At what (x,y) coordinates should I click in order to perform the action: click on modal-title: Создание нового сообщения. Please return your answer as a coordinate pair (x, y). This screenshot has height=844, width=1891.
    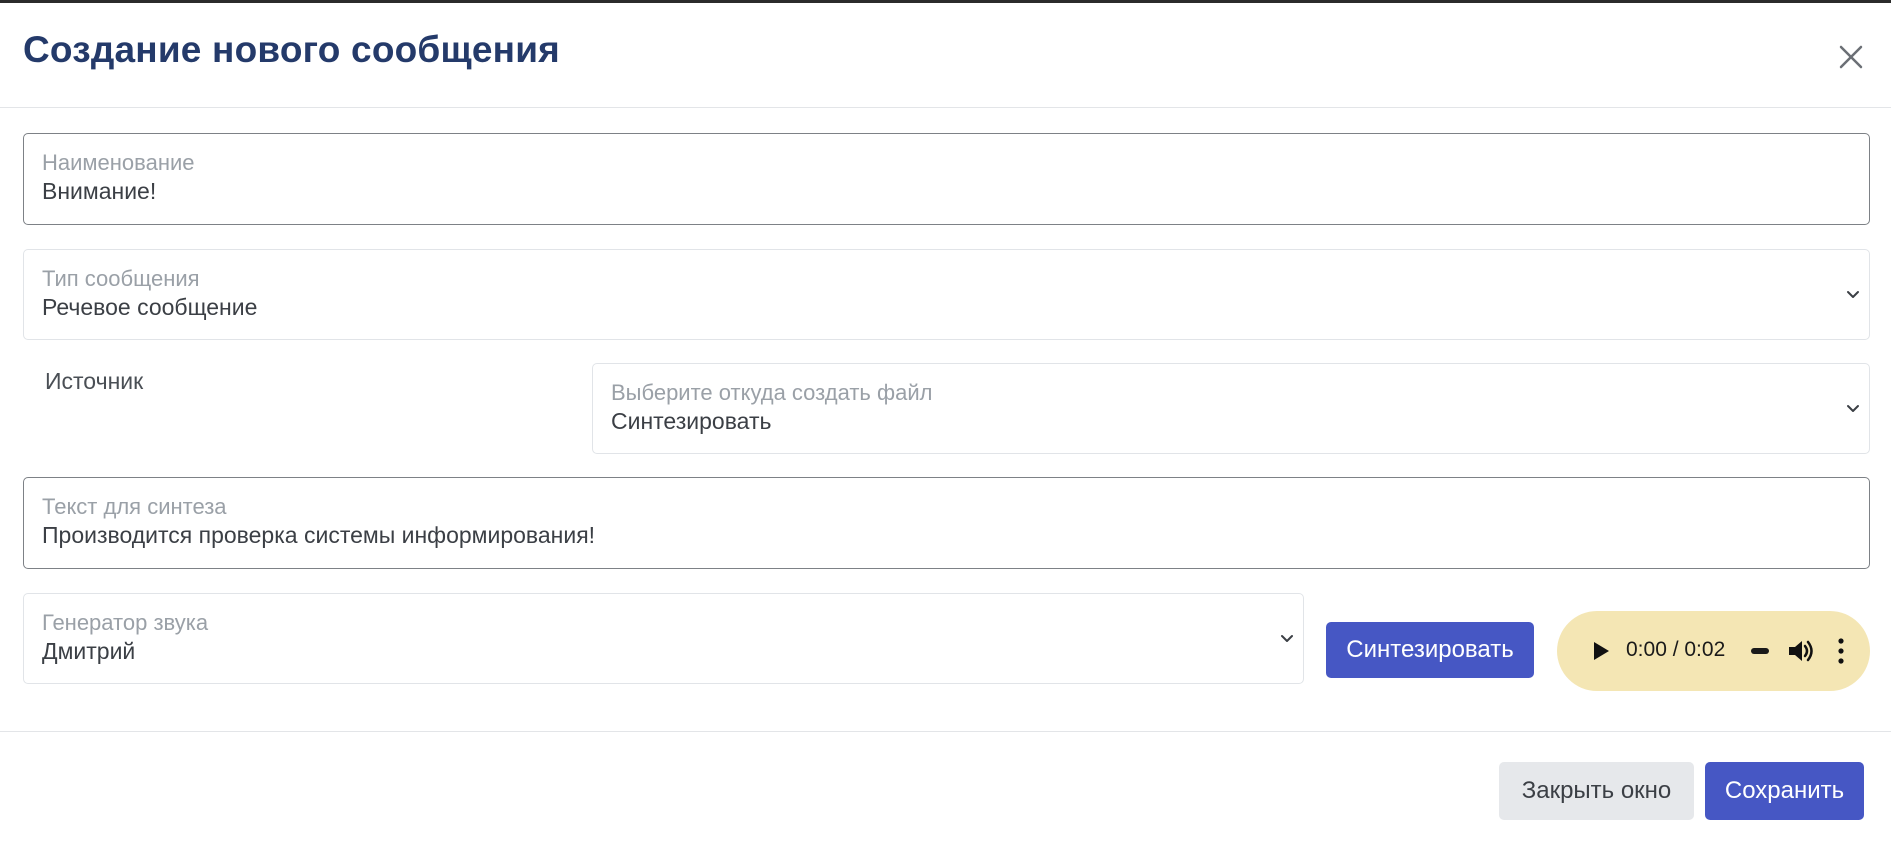
    Looking at the image, I should click on (291, 49).